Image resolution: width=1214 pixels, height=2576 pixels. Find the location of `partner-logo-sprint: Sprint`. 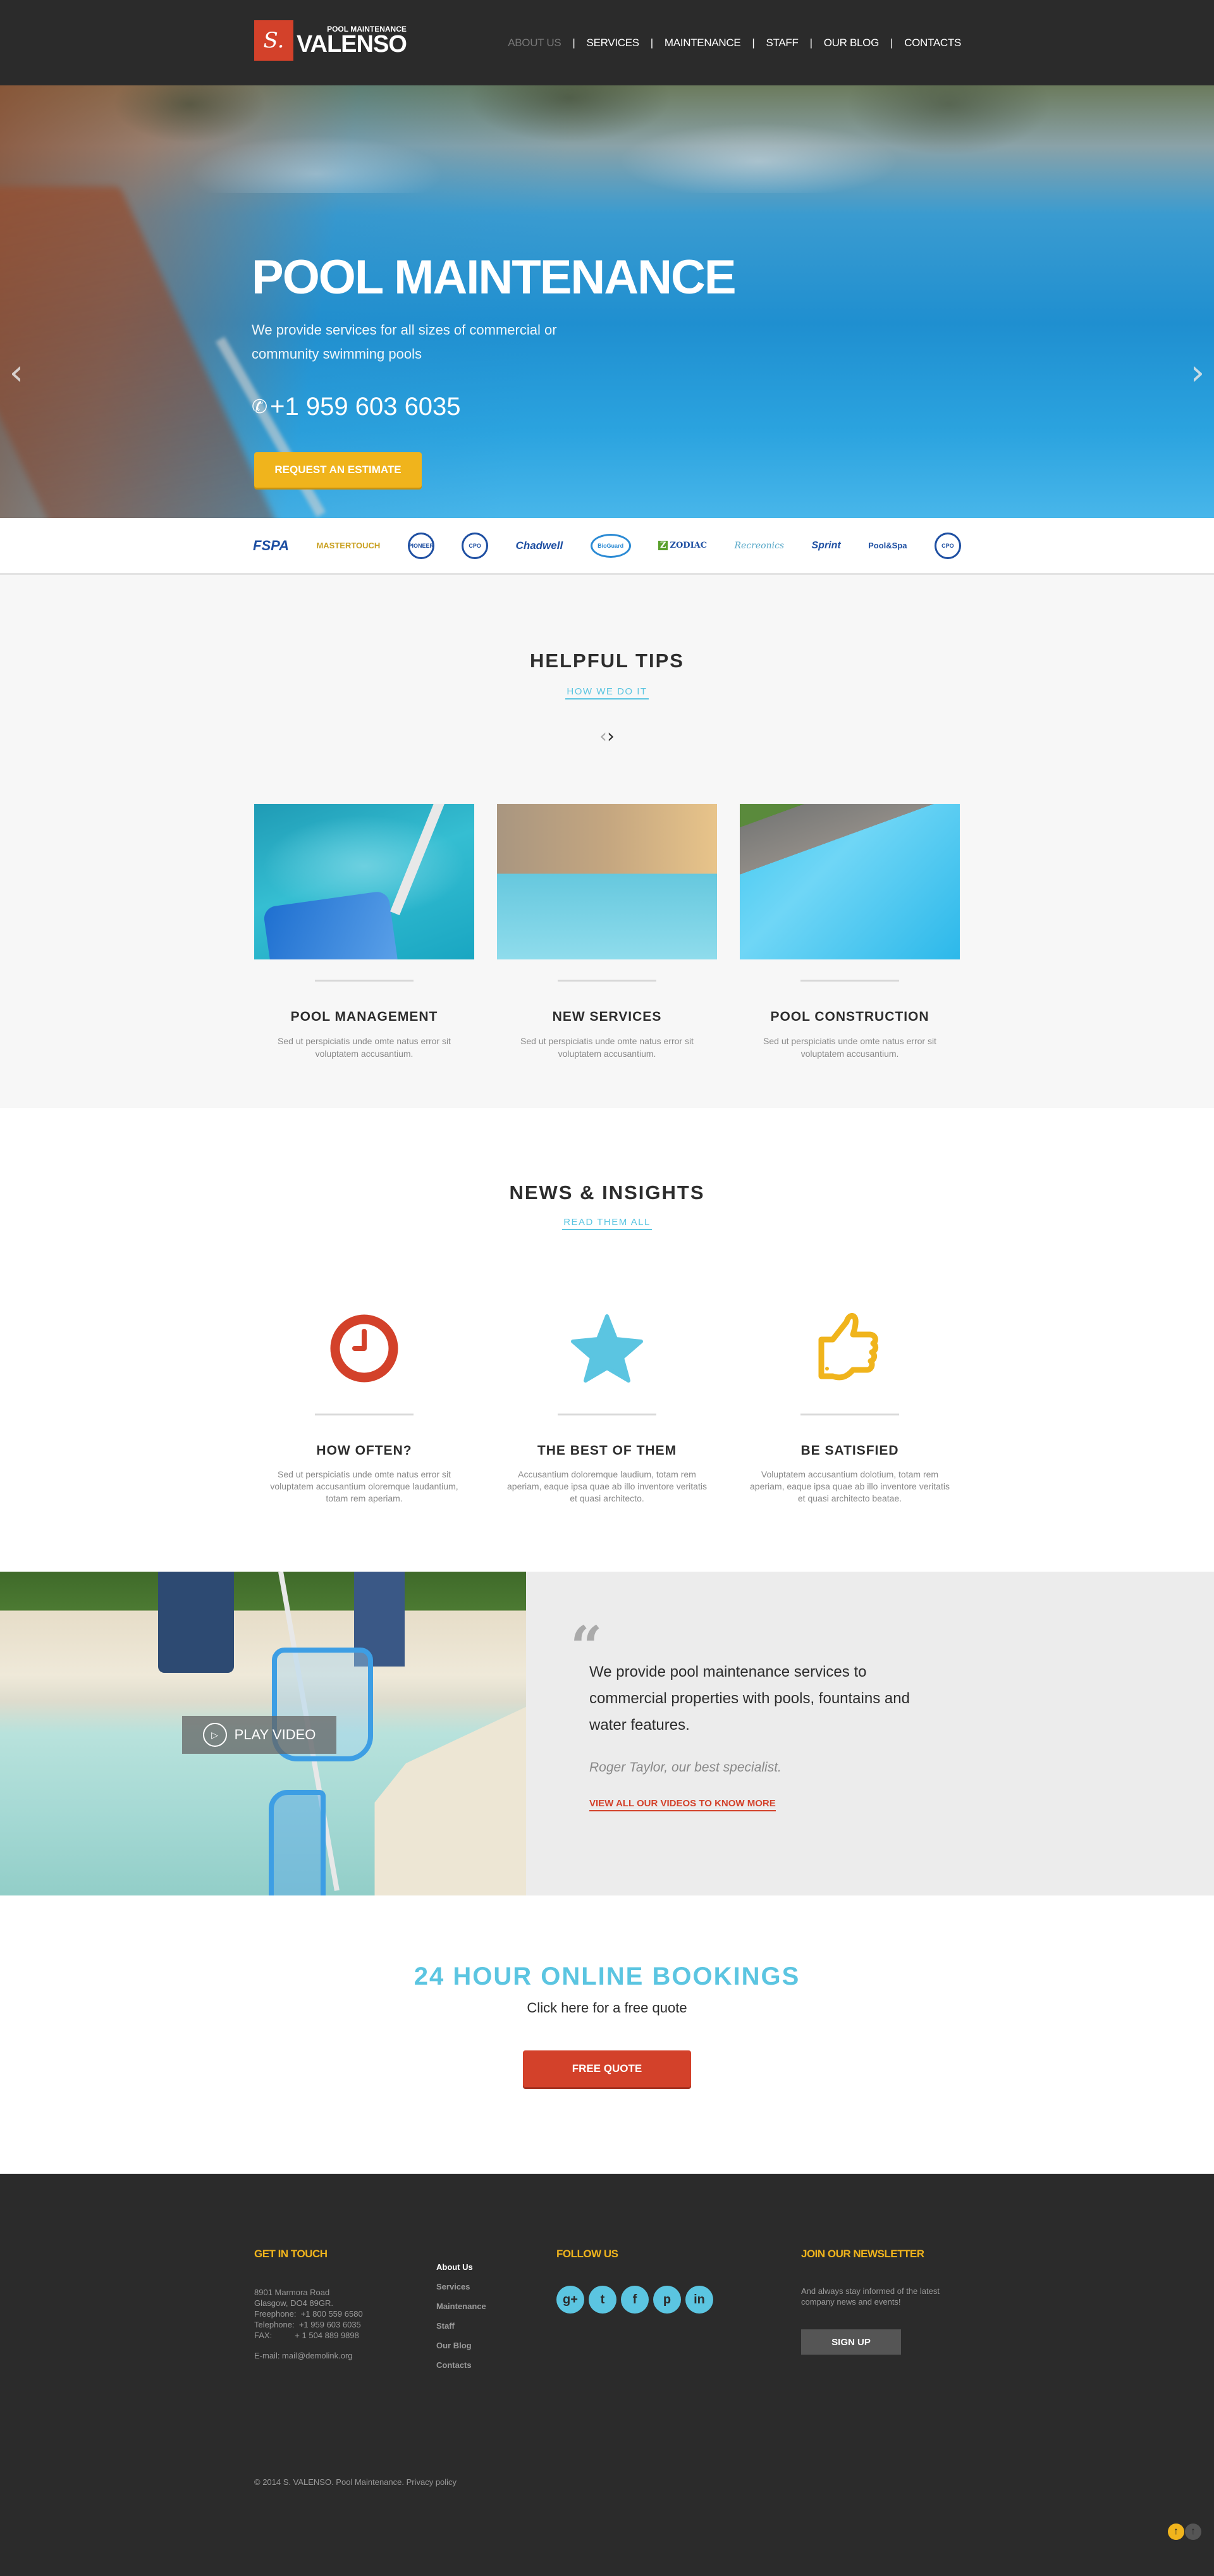

partner-logo-sprint: Sprint is located at coordinates (826, 545).